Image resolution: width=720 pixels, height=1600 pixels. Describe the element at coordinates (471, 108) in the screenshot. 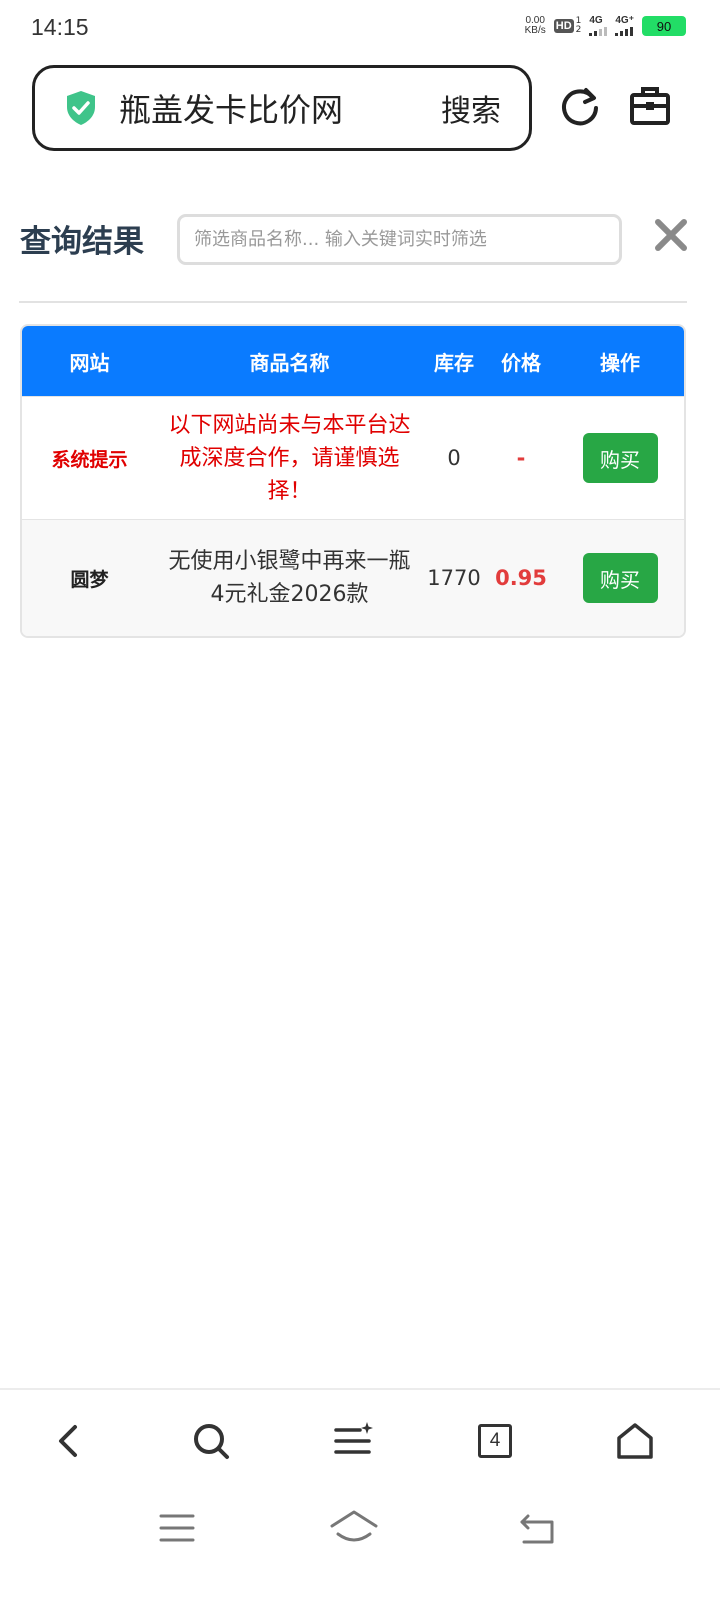

I see `search-button: 搜索` at that location.